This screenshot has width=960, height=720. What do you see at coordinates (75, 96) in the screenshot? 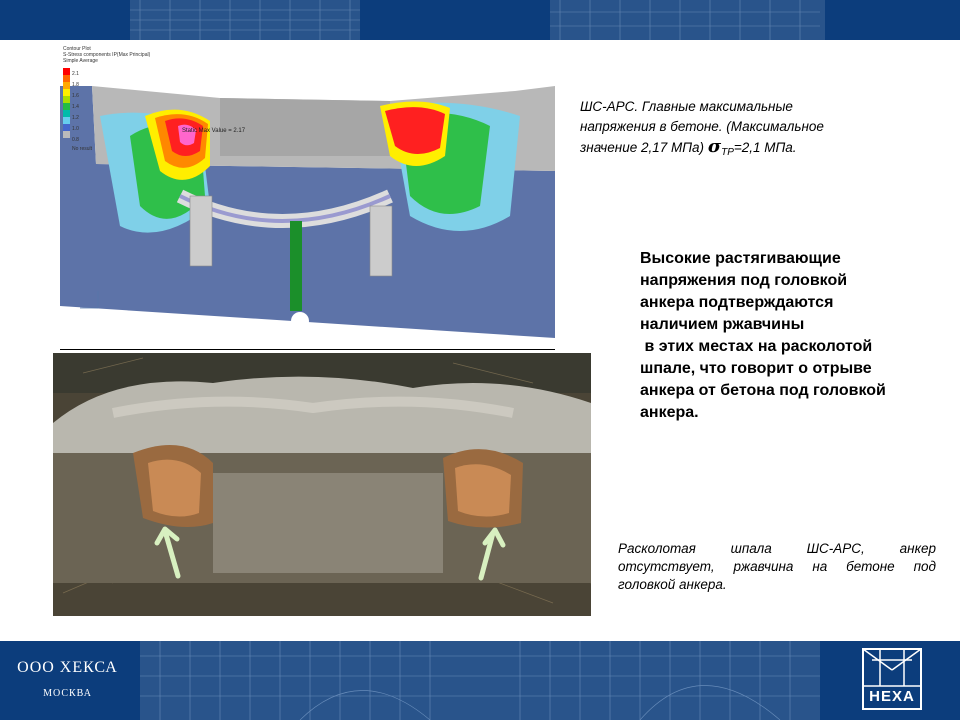
I see `legend-value-3: 1.6` at bounding box center [75, 96].